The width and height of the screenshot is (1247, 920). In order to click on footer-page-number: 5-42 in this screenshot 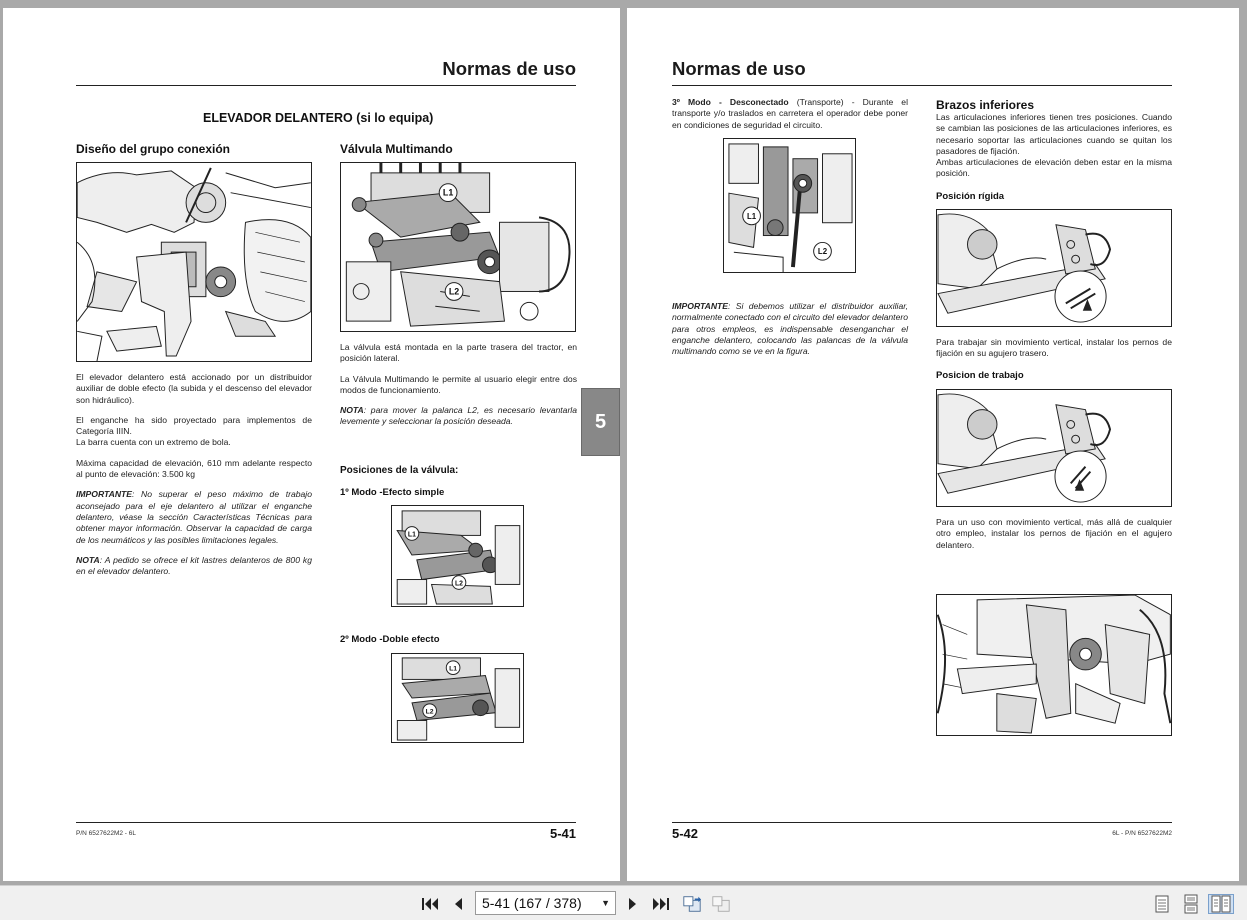, I will do `click(685, 833)`.